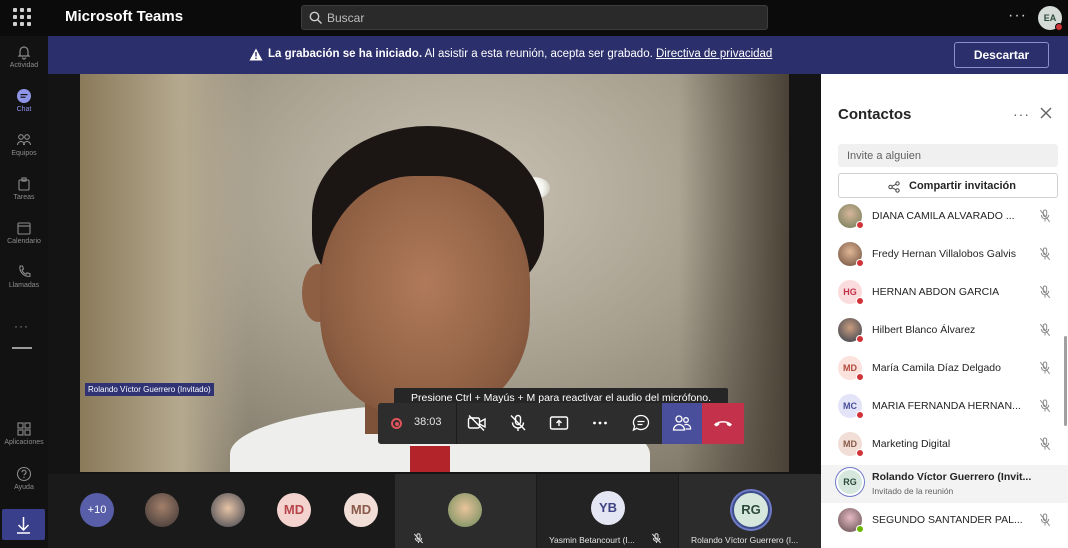 The image size is (1068, 548). What do you see at coordinates (1046, 113) in the screenshot?
I see `close-icon` at bounding box center [1046, 113].